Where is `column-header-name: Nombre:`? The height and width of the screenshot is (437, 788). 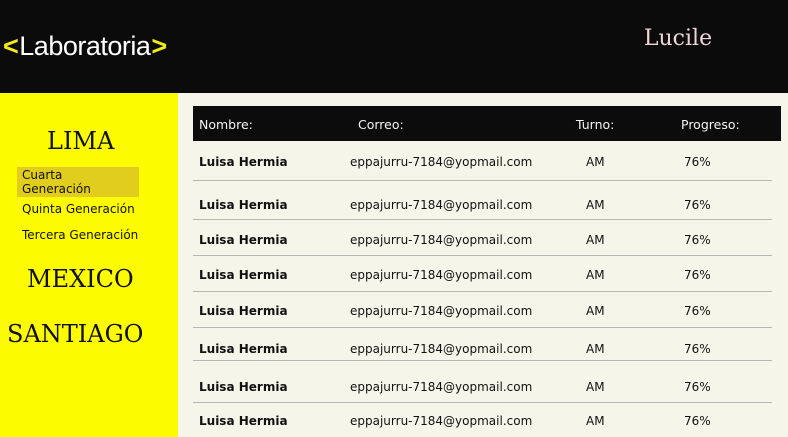 column-header-name: Nombre: is located at coordinates (226, 124).